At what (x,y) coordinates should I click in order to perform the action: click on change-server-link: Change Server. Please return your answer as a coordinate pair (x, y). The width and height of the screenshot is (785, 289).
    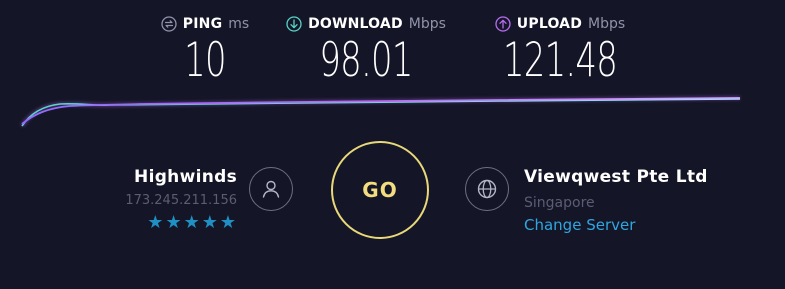
    Looking at the image, I should click on (579, 225).